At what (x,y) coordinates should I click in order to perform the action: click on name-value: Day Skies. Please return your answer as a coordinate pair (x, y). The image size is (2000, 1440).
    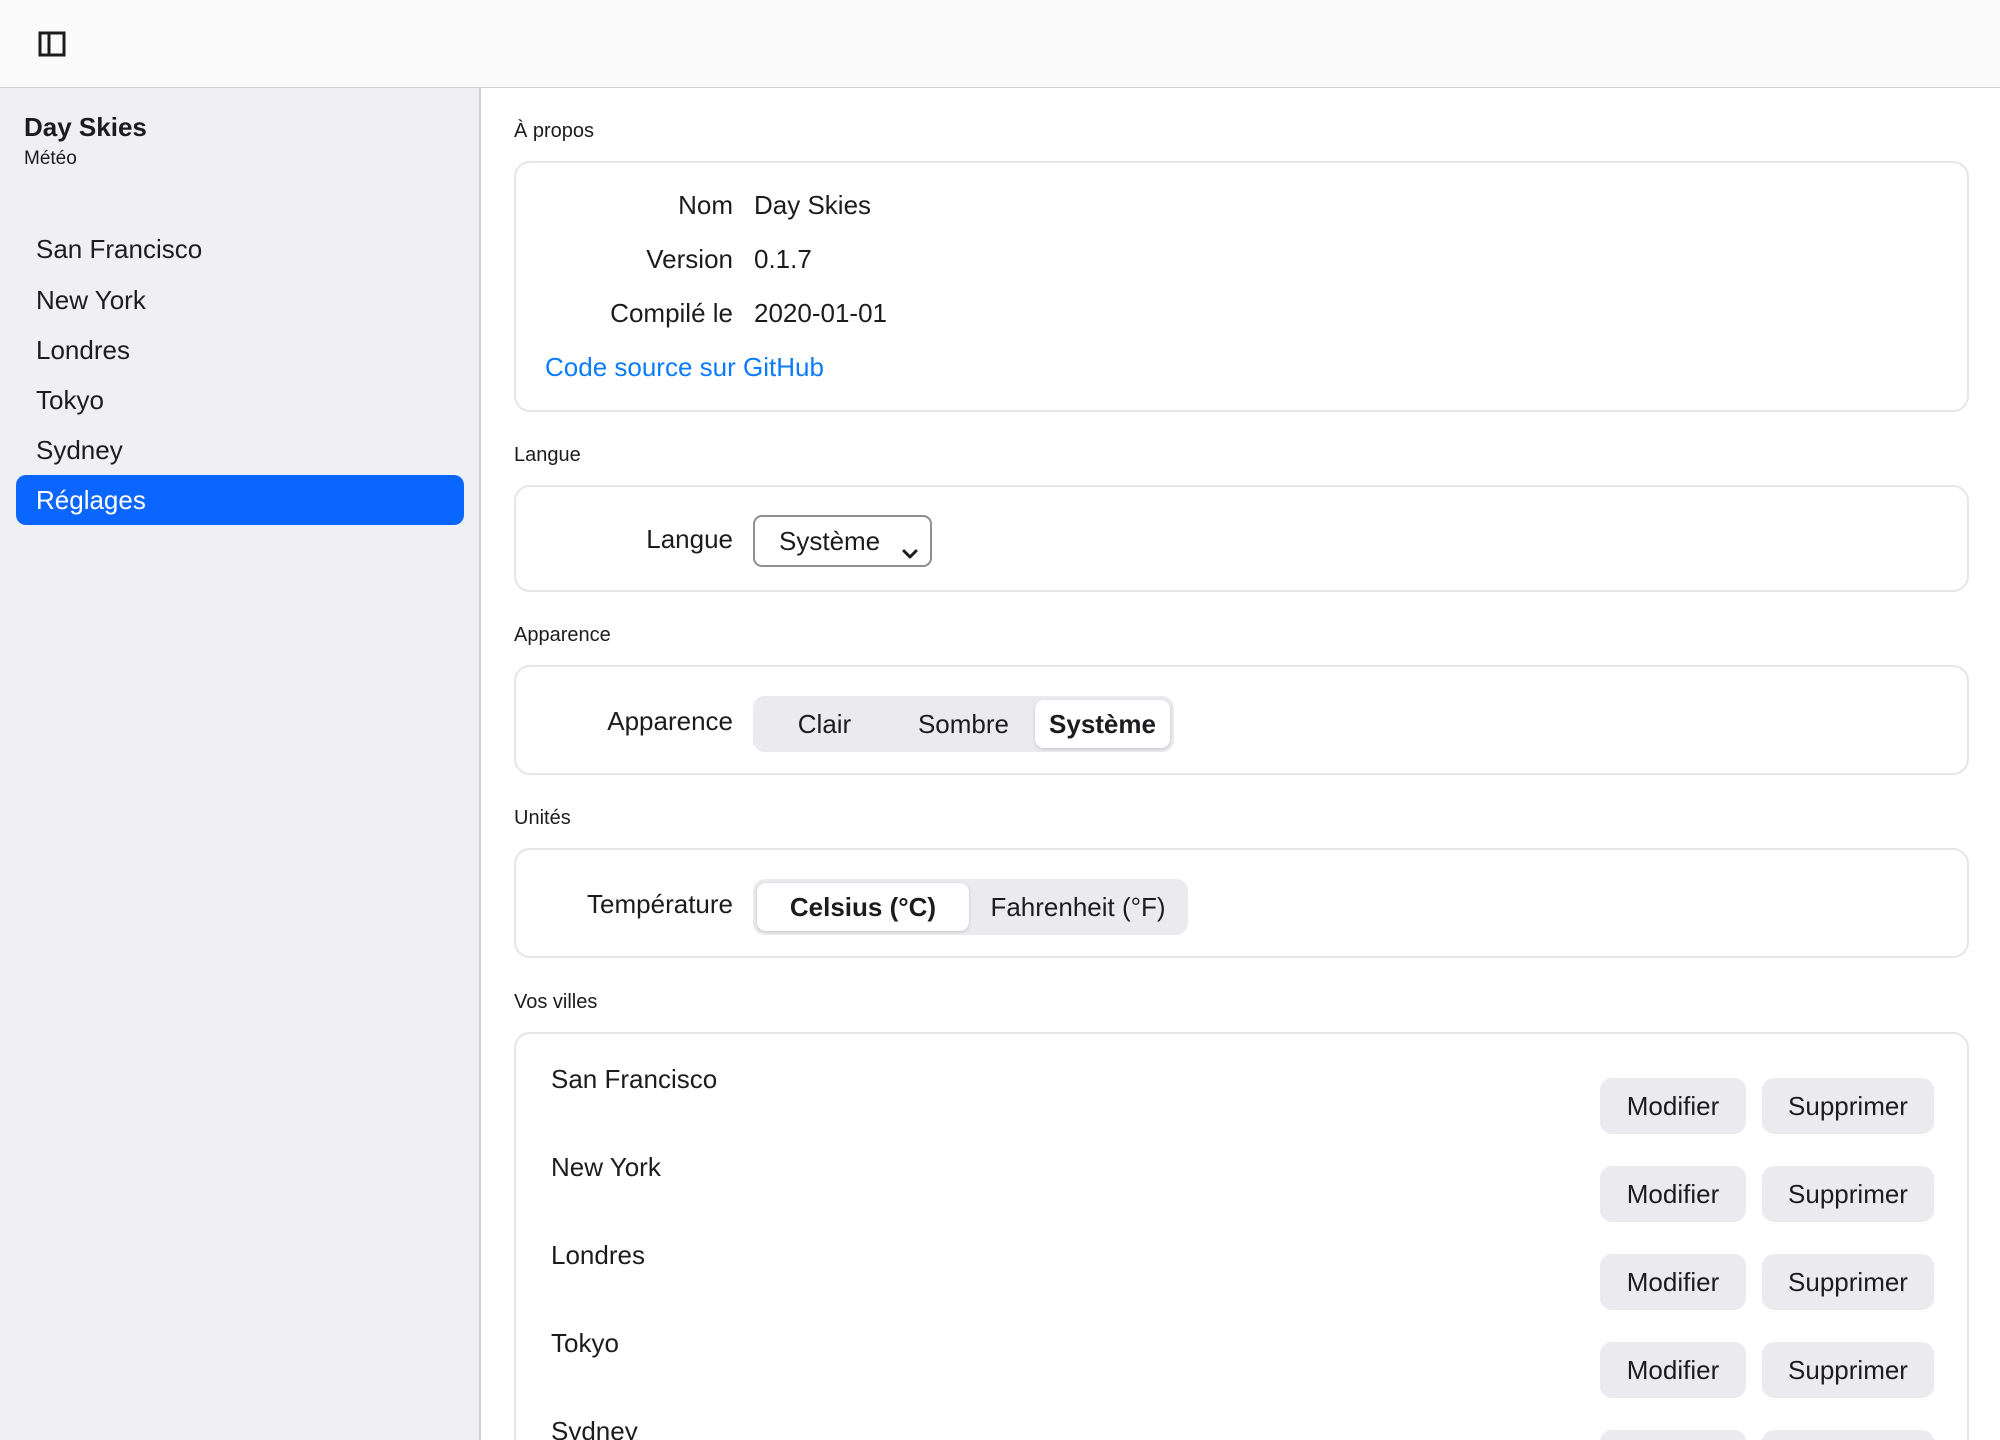
    Looking at the image, I should click on (813, 205).